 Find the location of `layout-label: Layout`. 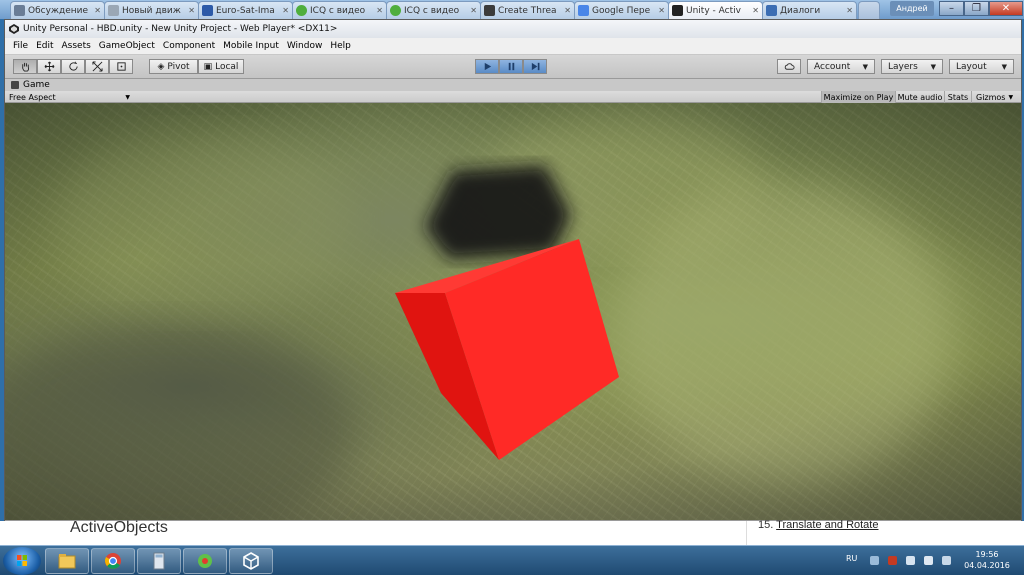

layout-label: Layout is located at coordinates (971, 66).